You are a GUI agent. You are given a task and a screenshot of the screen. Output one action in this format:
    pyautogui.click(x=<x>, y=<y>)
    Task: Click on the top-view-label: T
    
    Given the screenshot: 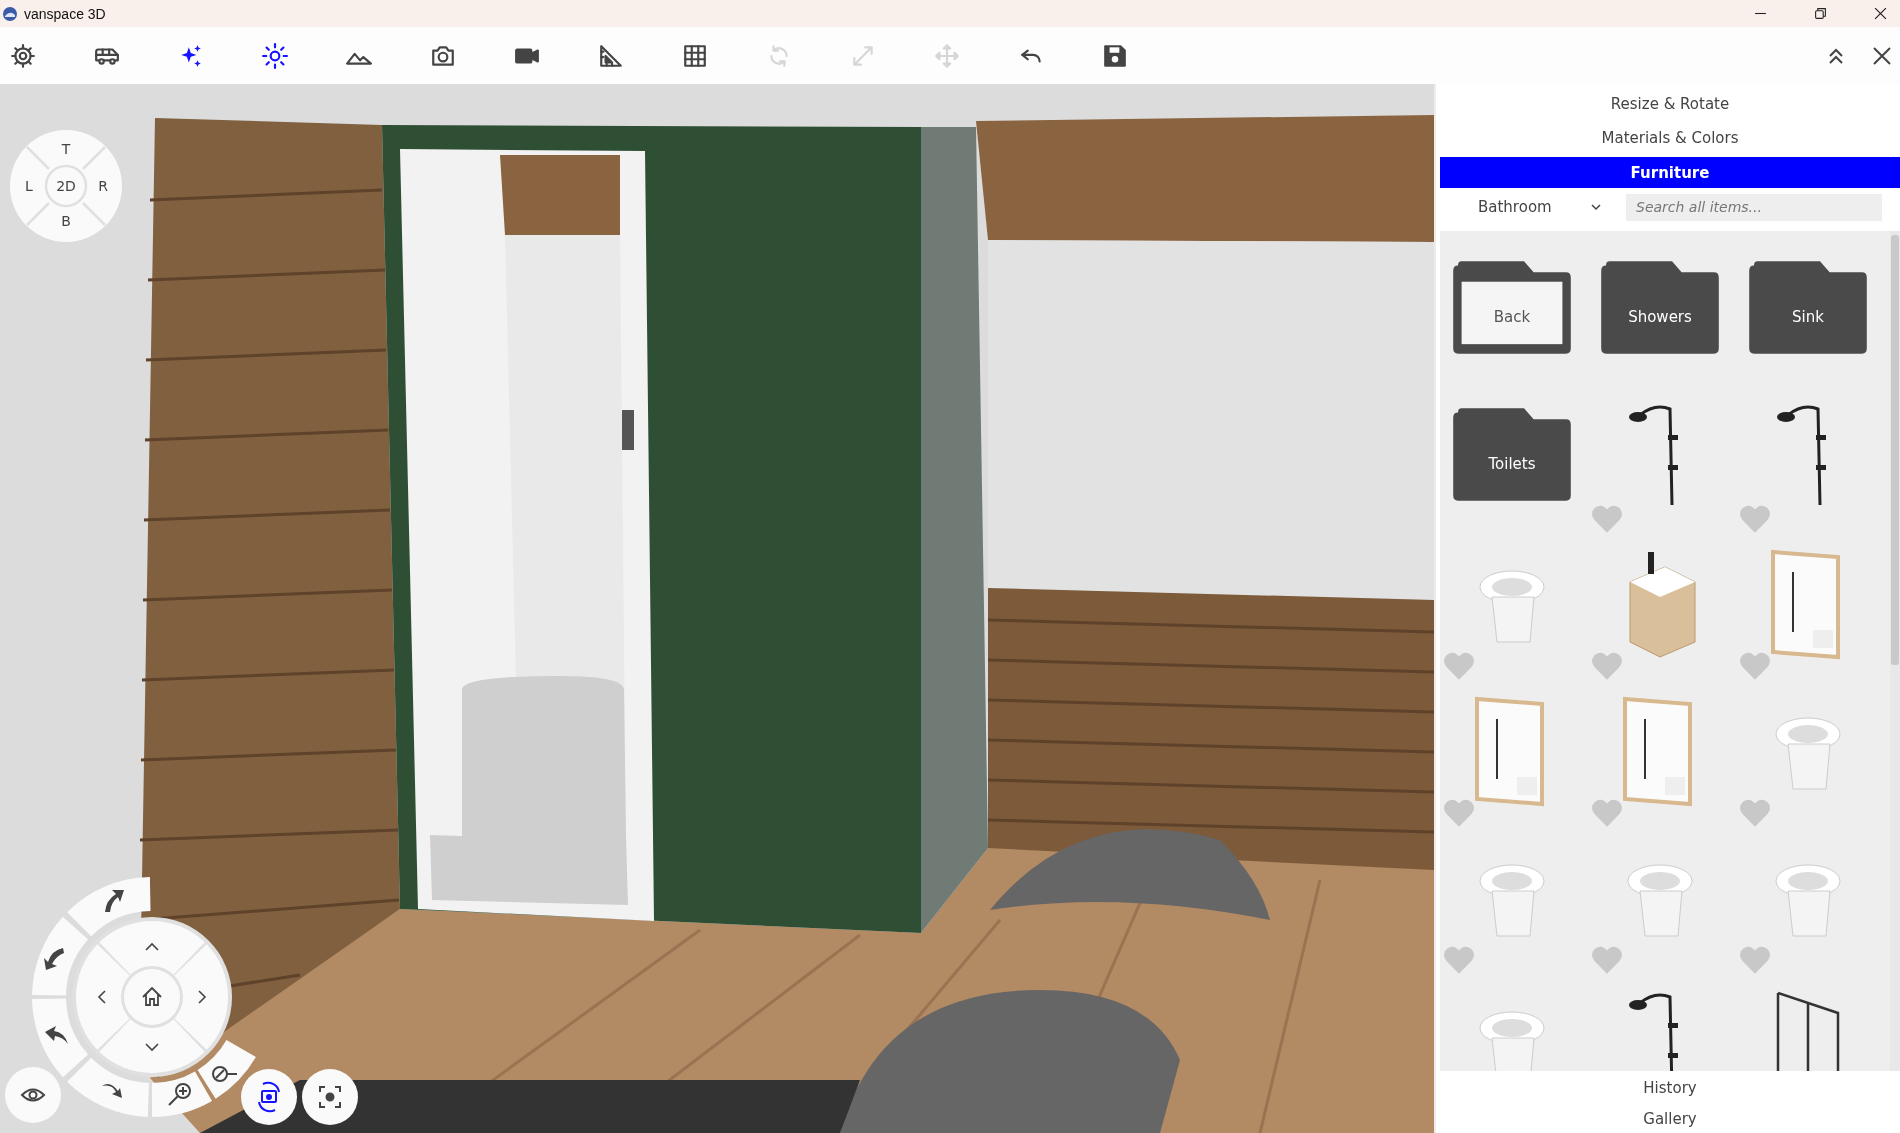 What is the action you would take?
    pyautogui.click(x=66, y=149)
    